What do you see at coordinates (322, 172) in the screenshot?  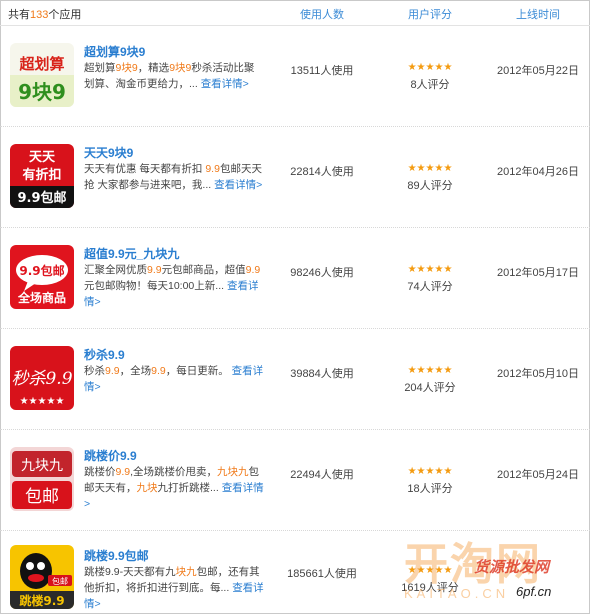 I see `user-count: 22814人使用` at bounding box center [322, 172].